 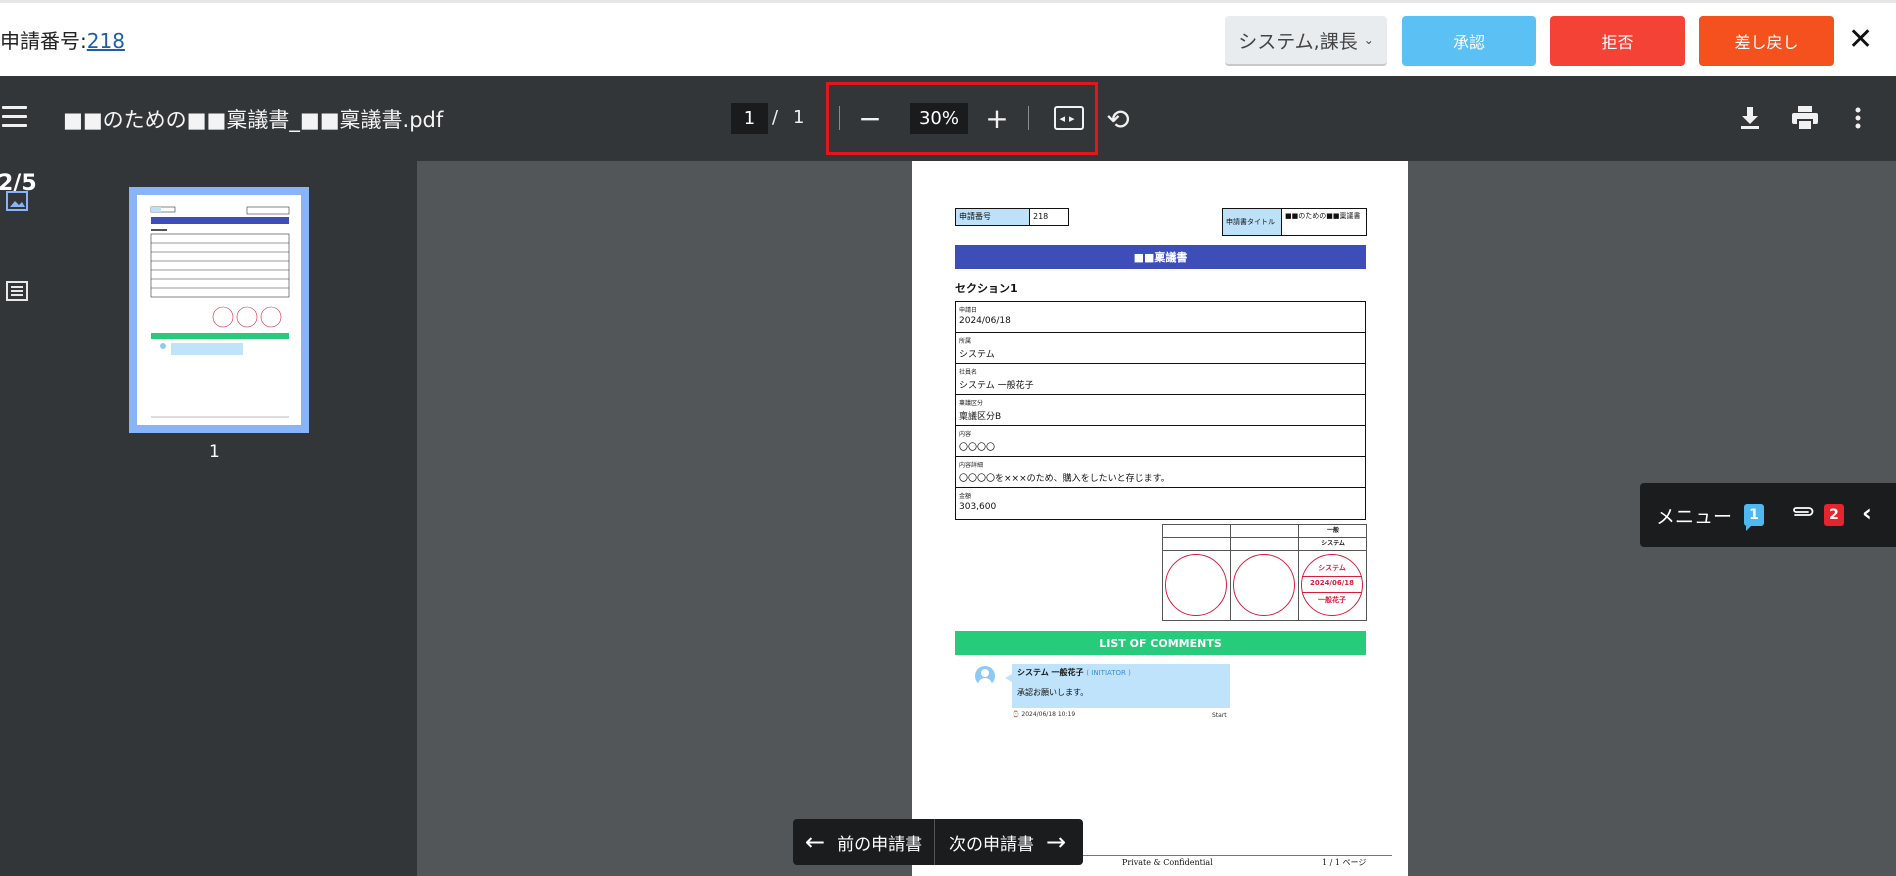 What do you see at coordinates (965, 496) in the screenshot?
I see `field-label: 金額` at bounding box center [965, 496].